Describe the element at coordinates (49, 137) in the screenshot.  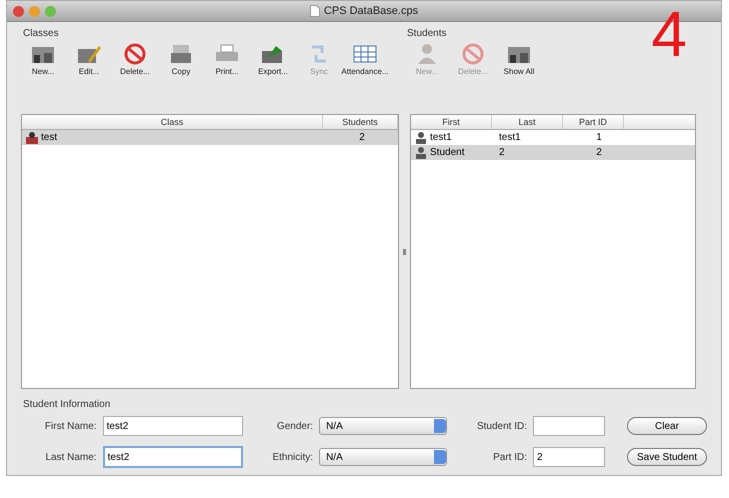
I see `table-cell: test` at that location.